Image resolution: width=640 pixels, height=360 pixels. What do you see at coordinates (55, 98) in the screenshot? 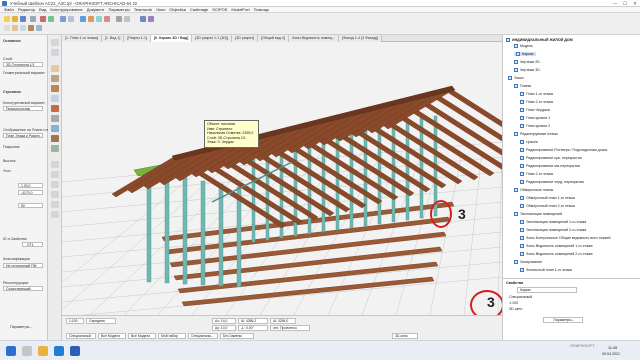
I see `slab-icon` at bounding box center [55, 98].